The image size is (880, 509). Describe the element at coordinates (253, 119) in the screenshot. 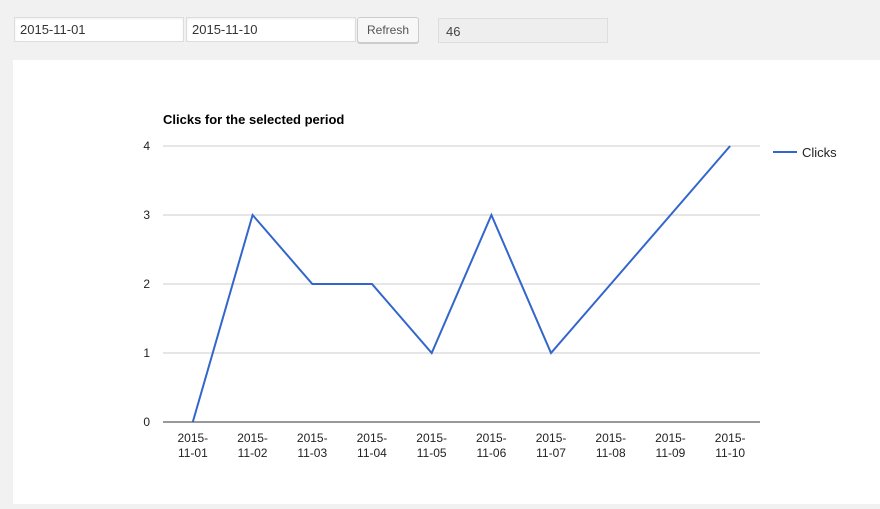

I see `chart-title: Clicks for the selected period` at that location.